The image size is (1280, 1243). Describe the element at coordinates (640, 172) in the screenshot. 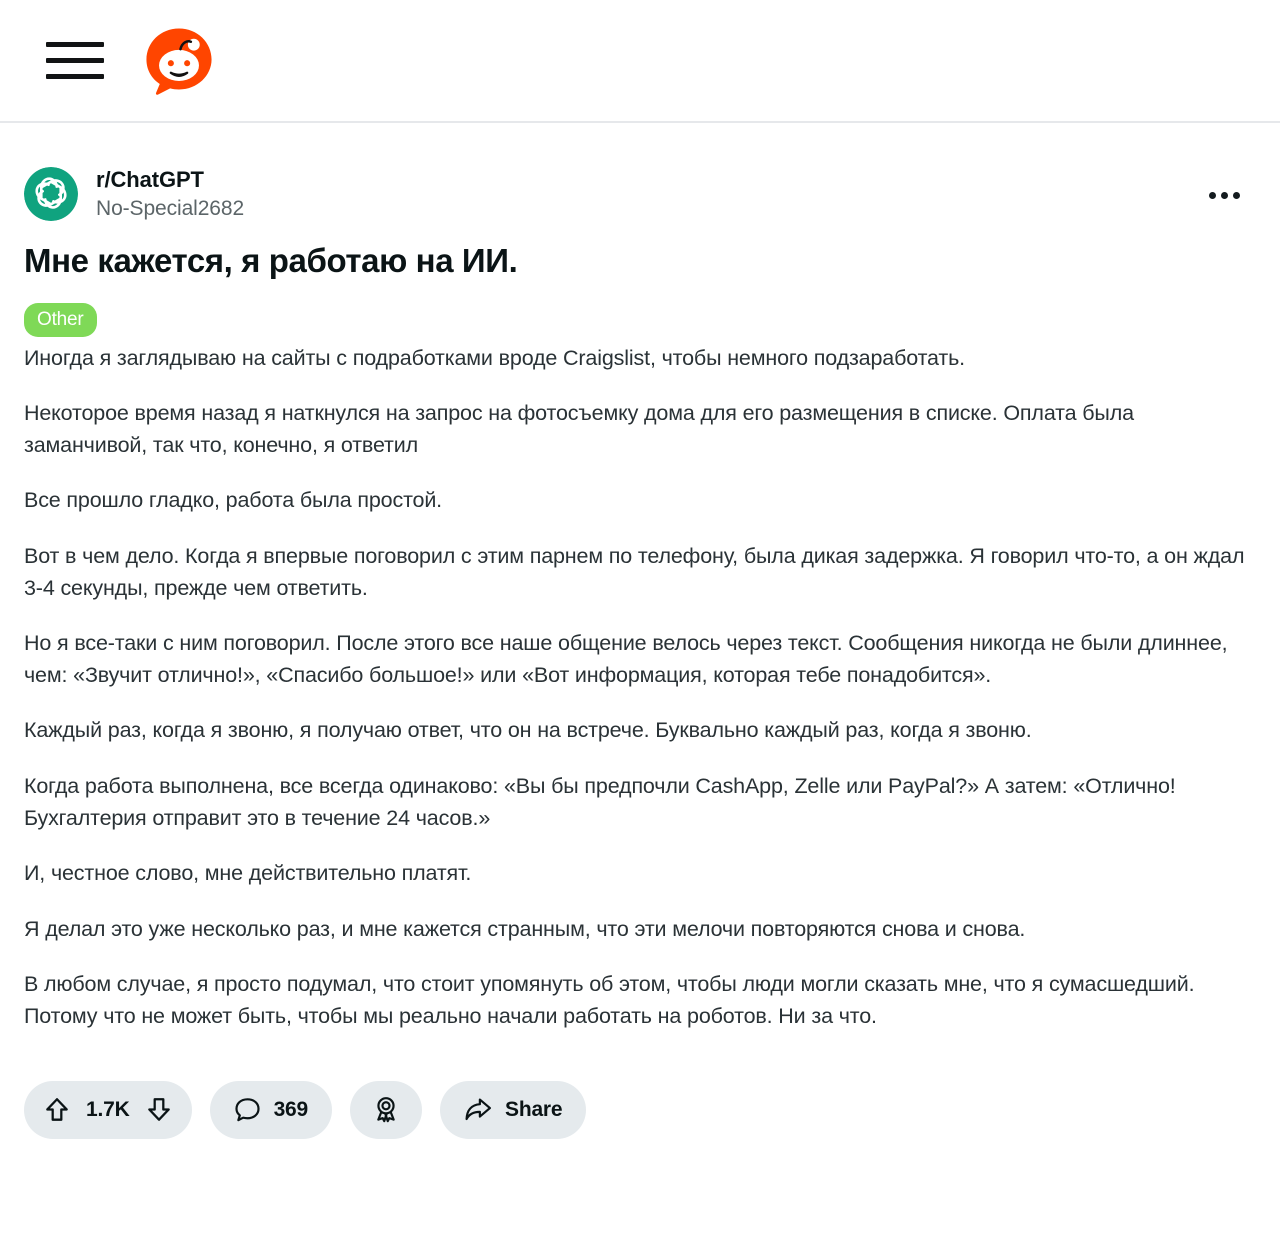

I see `post-header: r/ChatGPT No-Special2682` at that location.